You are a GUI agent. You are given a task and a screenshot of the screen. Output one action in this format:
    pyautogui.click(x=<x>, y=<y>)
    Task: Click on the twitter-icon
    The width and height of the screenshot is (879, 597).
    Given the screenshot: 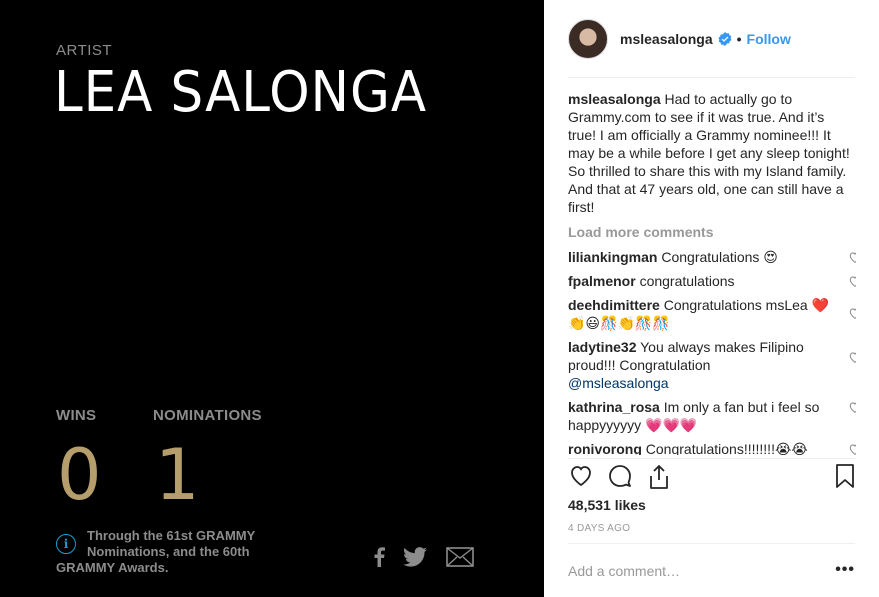 What is the action you would take?
    pyautogui.click(x=415, y=557)
    